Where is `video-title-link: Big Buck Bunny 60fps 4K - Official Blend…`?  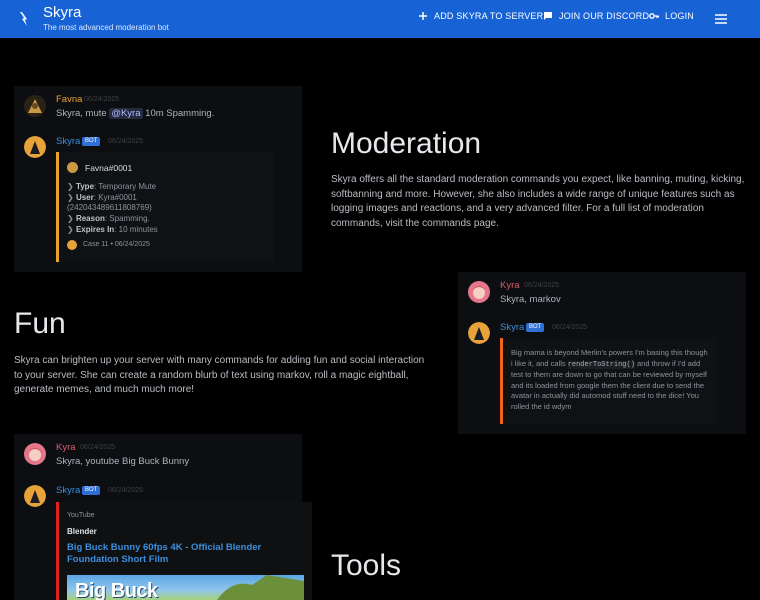
video-title-link: Big Buck Bunny 60fps 4K - Official Blend… is located at coordinates (187, 554).